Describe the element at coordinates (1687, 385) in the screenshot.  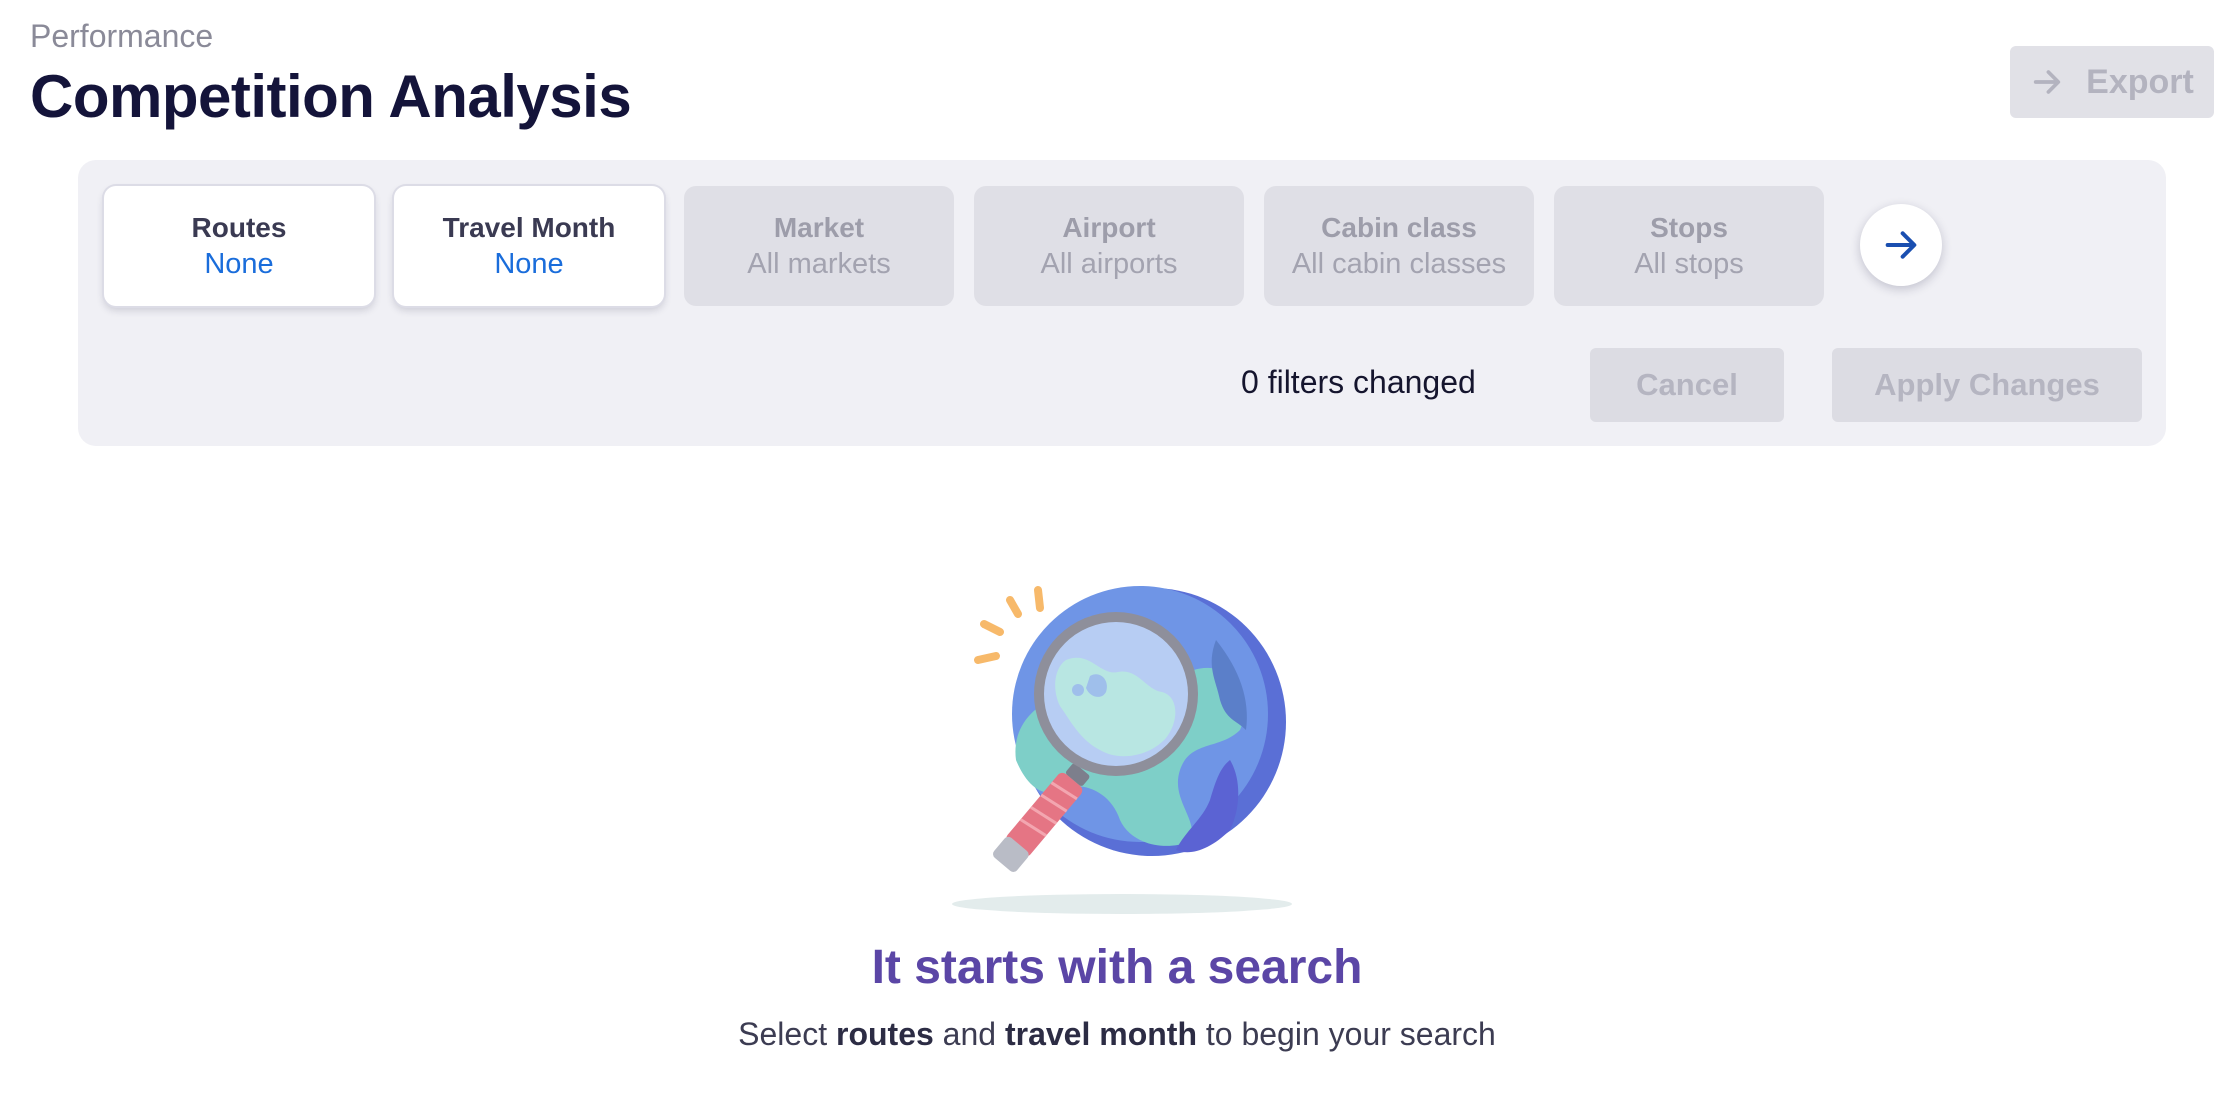
I see `cancel-button: Cancel` at that location.